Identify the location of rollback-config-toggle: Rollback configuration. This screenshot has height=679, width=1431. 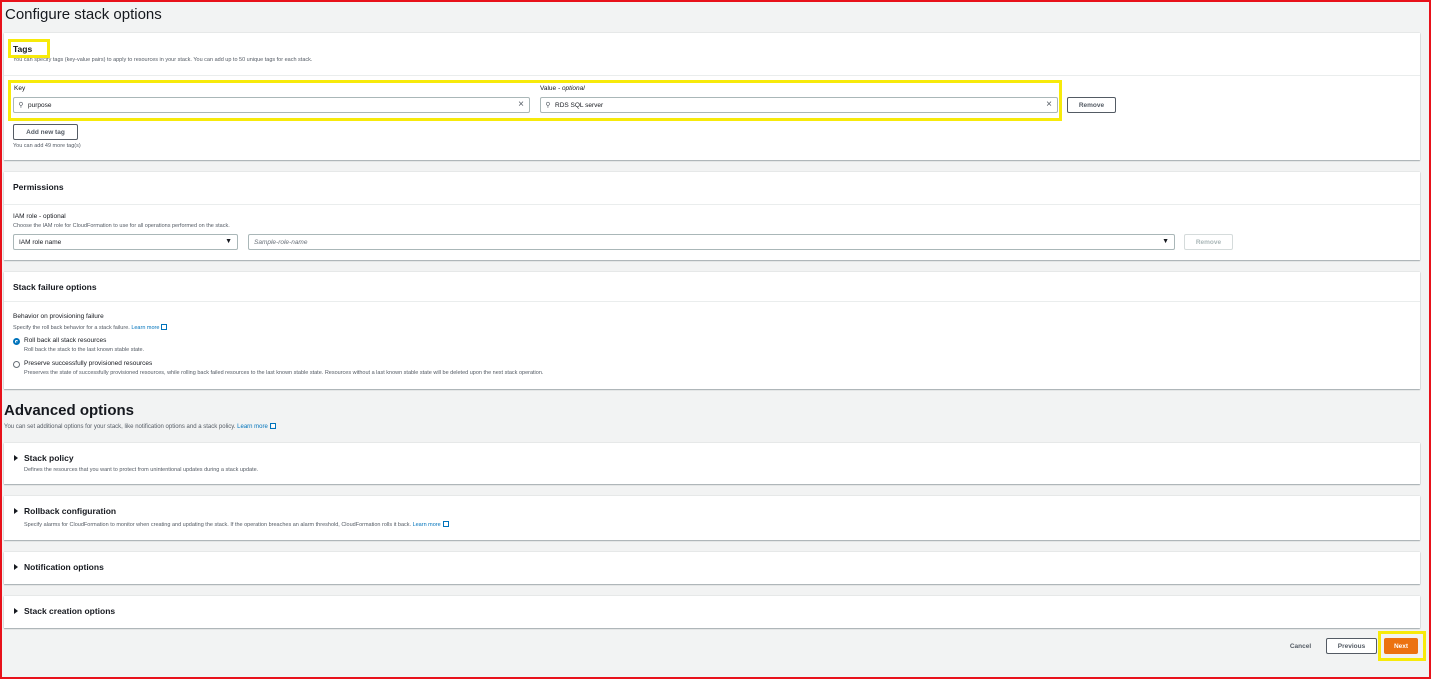
(65, 511).